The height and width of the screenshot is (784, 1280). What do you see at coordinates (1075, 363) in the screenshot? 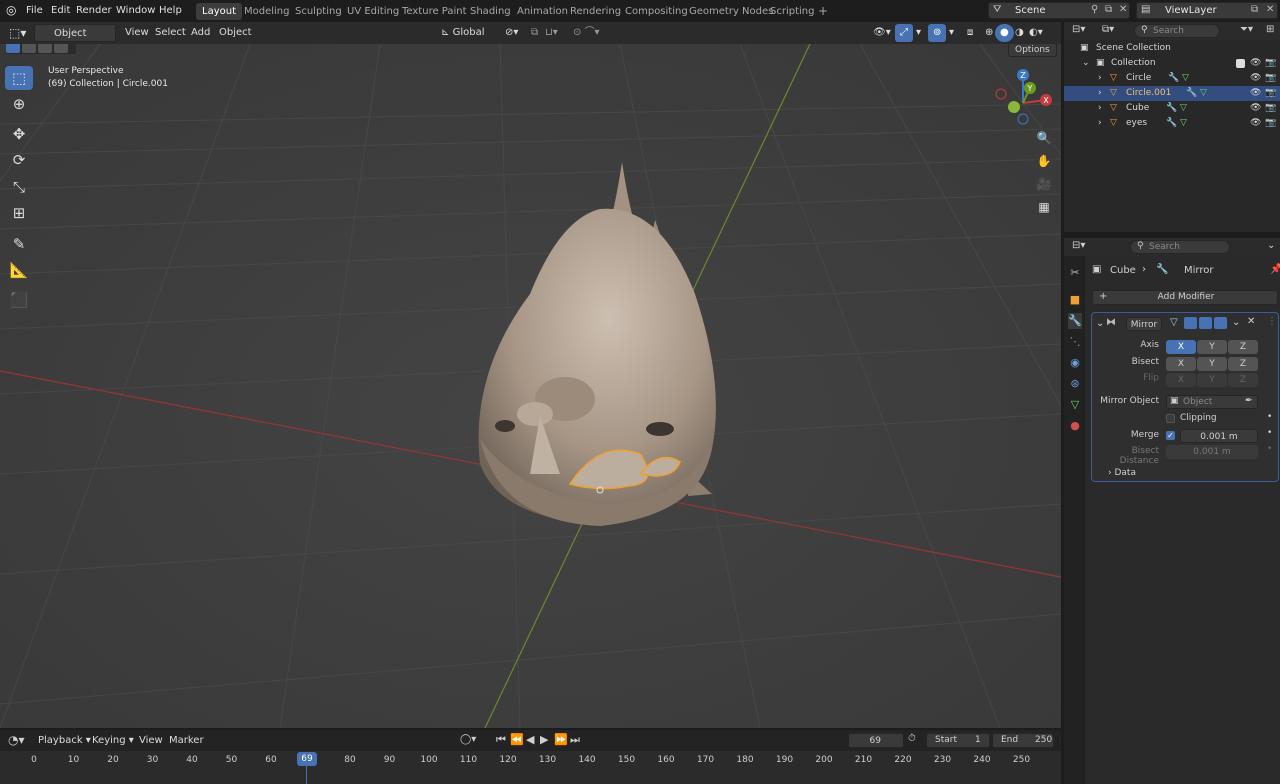
I see `physics-tab-icon: ◉` at bounding box center [1075, 363].